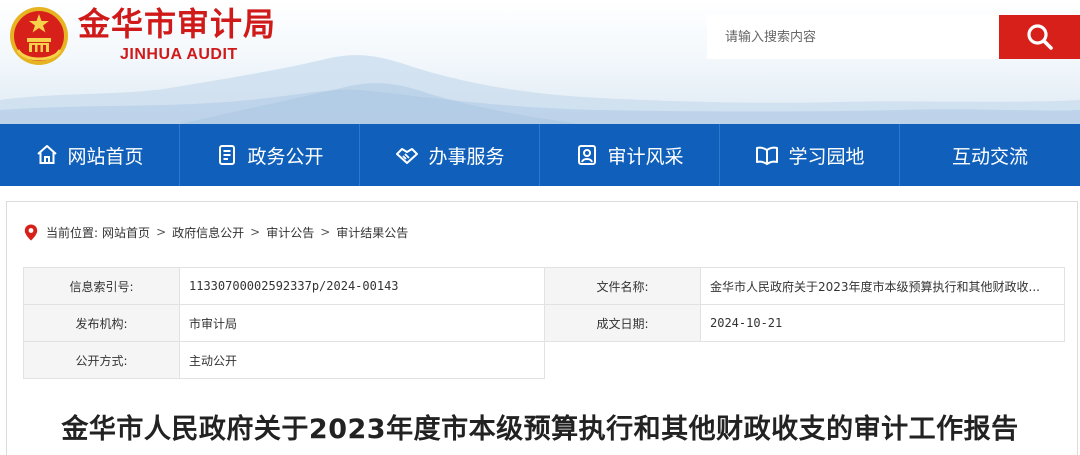  Describe the element at coordinates (285, 156) in the screenshot. I see `nav-item-label: 政务公开` at that location.